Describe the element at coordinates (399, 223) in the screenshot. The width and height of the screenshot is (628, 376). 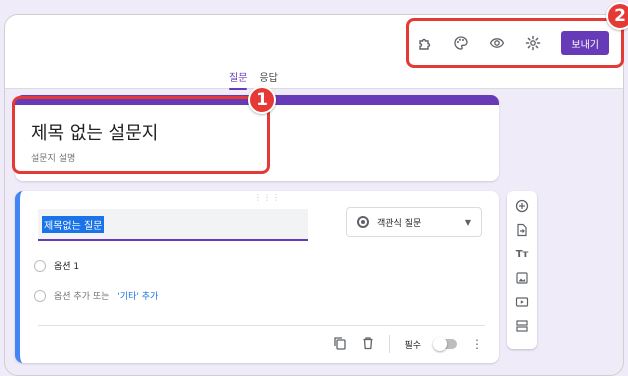
I see `question-type-label: 객관식 질문` at that location.